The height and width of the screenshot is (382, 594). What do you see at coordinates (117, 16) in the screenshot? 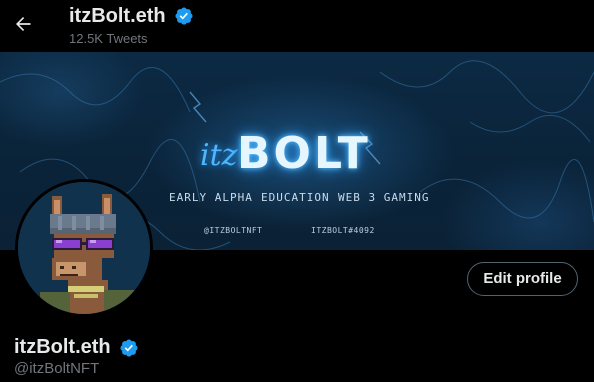
I see `header-display-name: itzBolt.eth` at bounding box center [117, 16].